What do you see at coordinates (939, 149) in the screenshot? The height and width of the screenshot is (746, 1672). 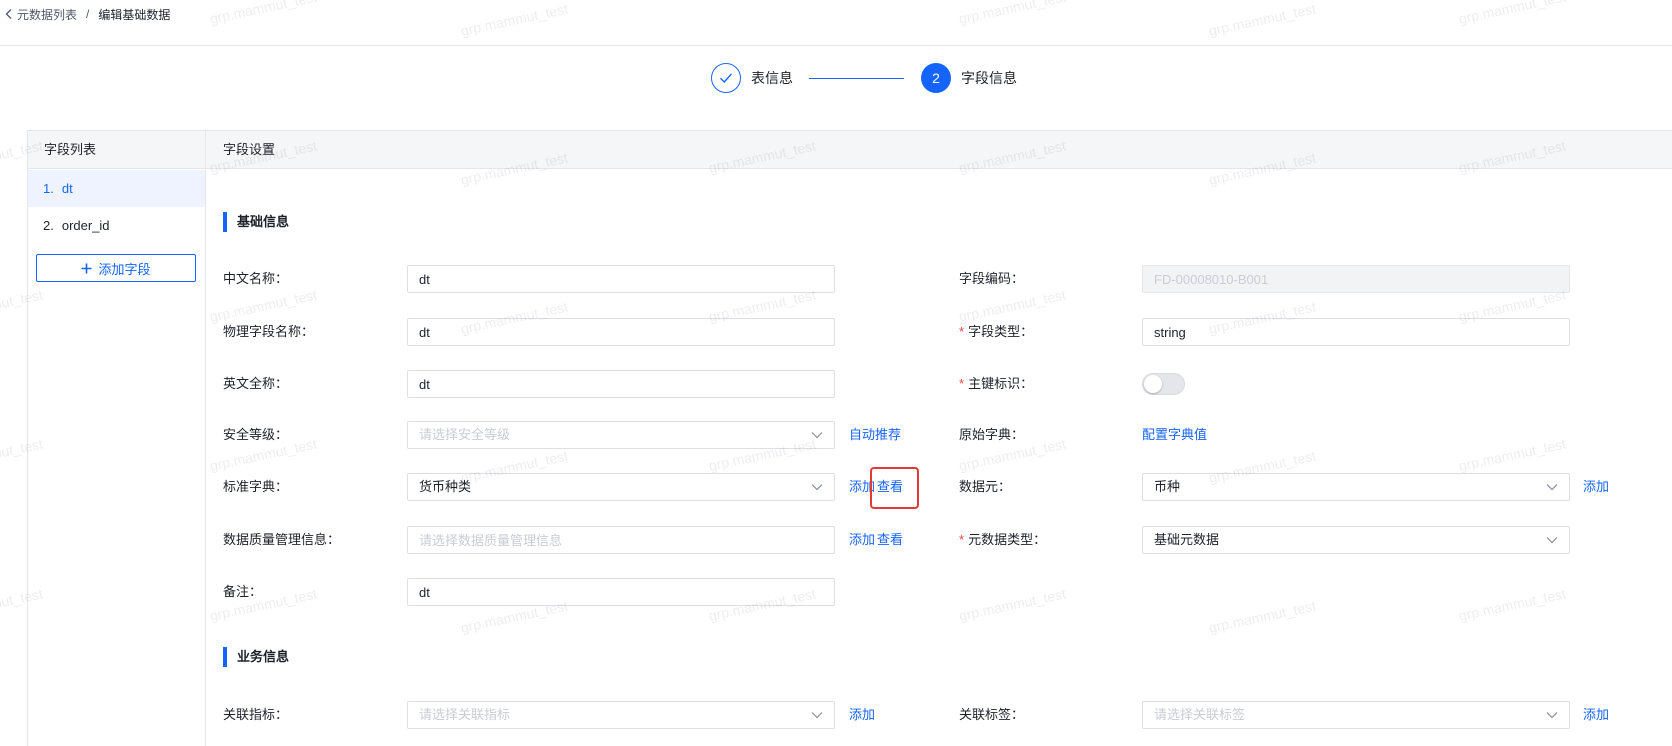 I see `field-settings-header: 字段设置` at bounding box center [939, 149].